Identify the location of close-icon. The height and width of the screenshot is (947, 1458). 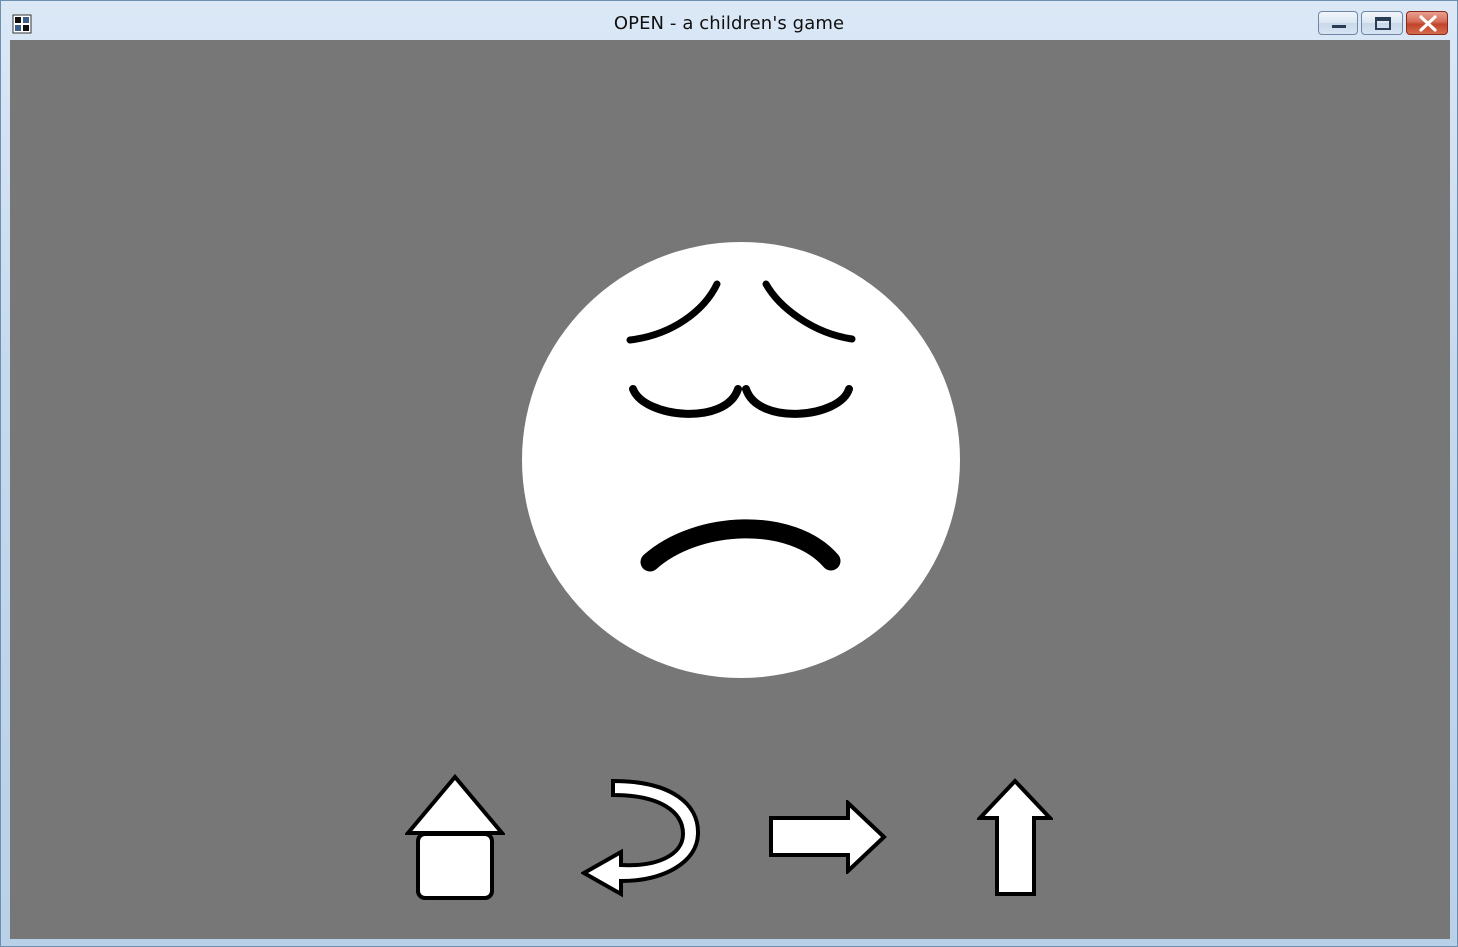
(1428, 23).